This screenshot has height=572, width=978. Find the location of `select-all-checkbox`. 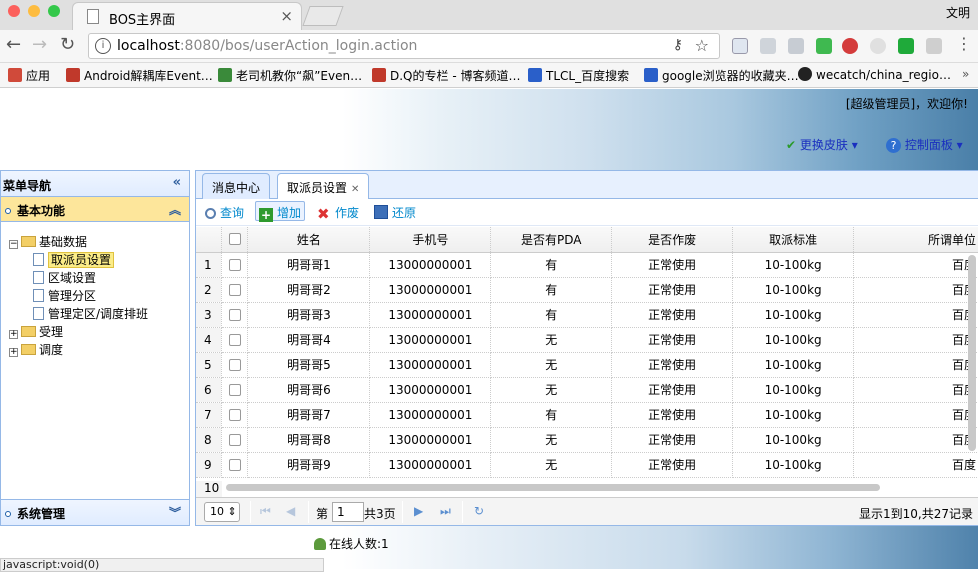

select-all-checkbox is located at coordinates (235, 240).